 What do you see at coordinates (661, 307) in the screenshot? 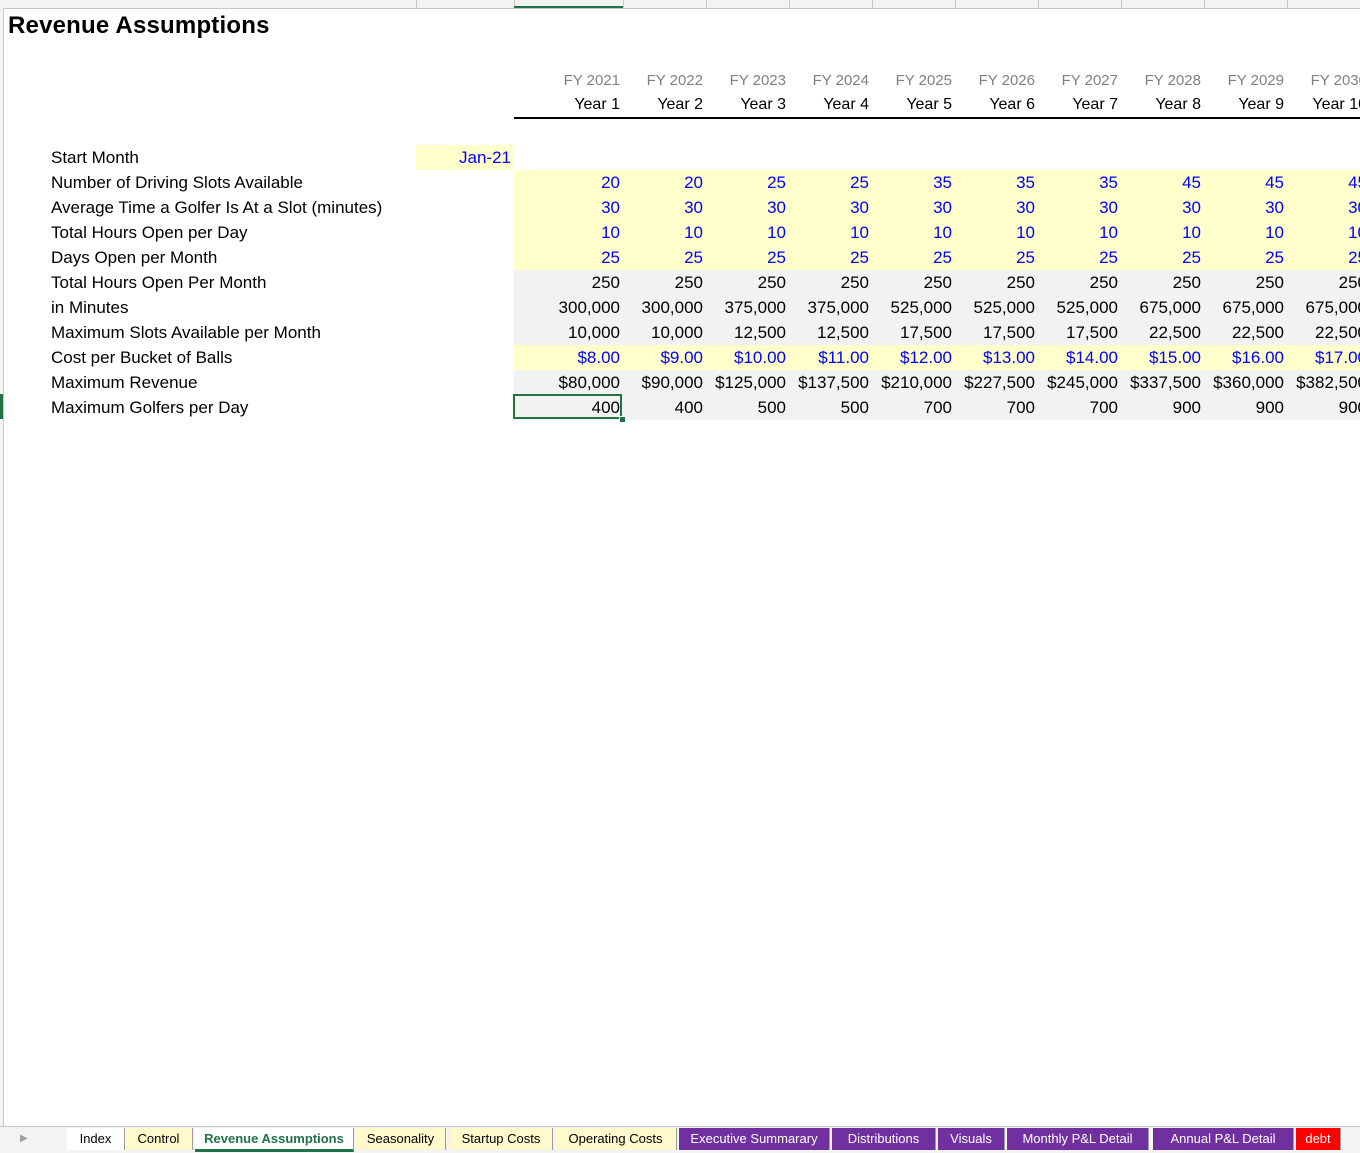
I see `value-cell: 300,000` at bounding box center [661, 307].